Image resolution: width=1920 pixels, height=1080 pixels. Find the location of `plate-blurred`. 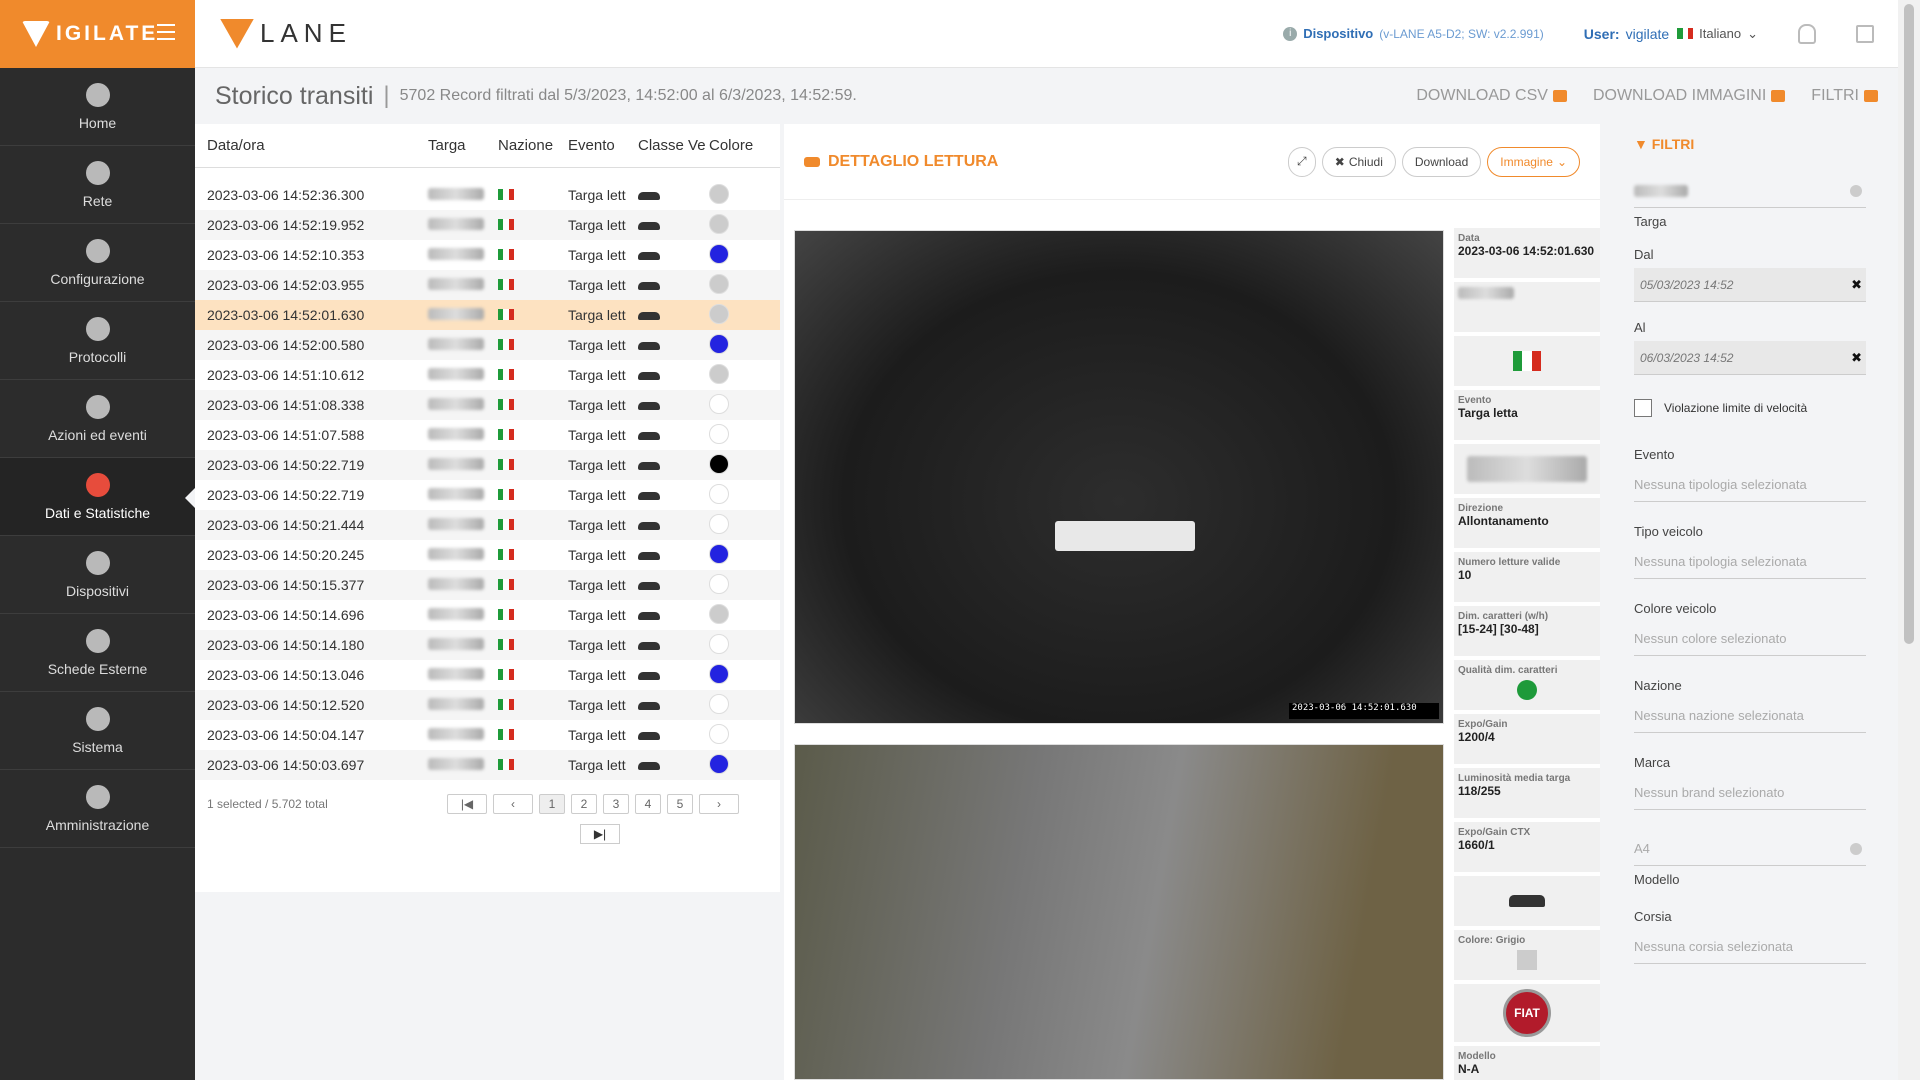

plate-blurred is located at coordinates (456, 734).